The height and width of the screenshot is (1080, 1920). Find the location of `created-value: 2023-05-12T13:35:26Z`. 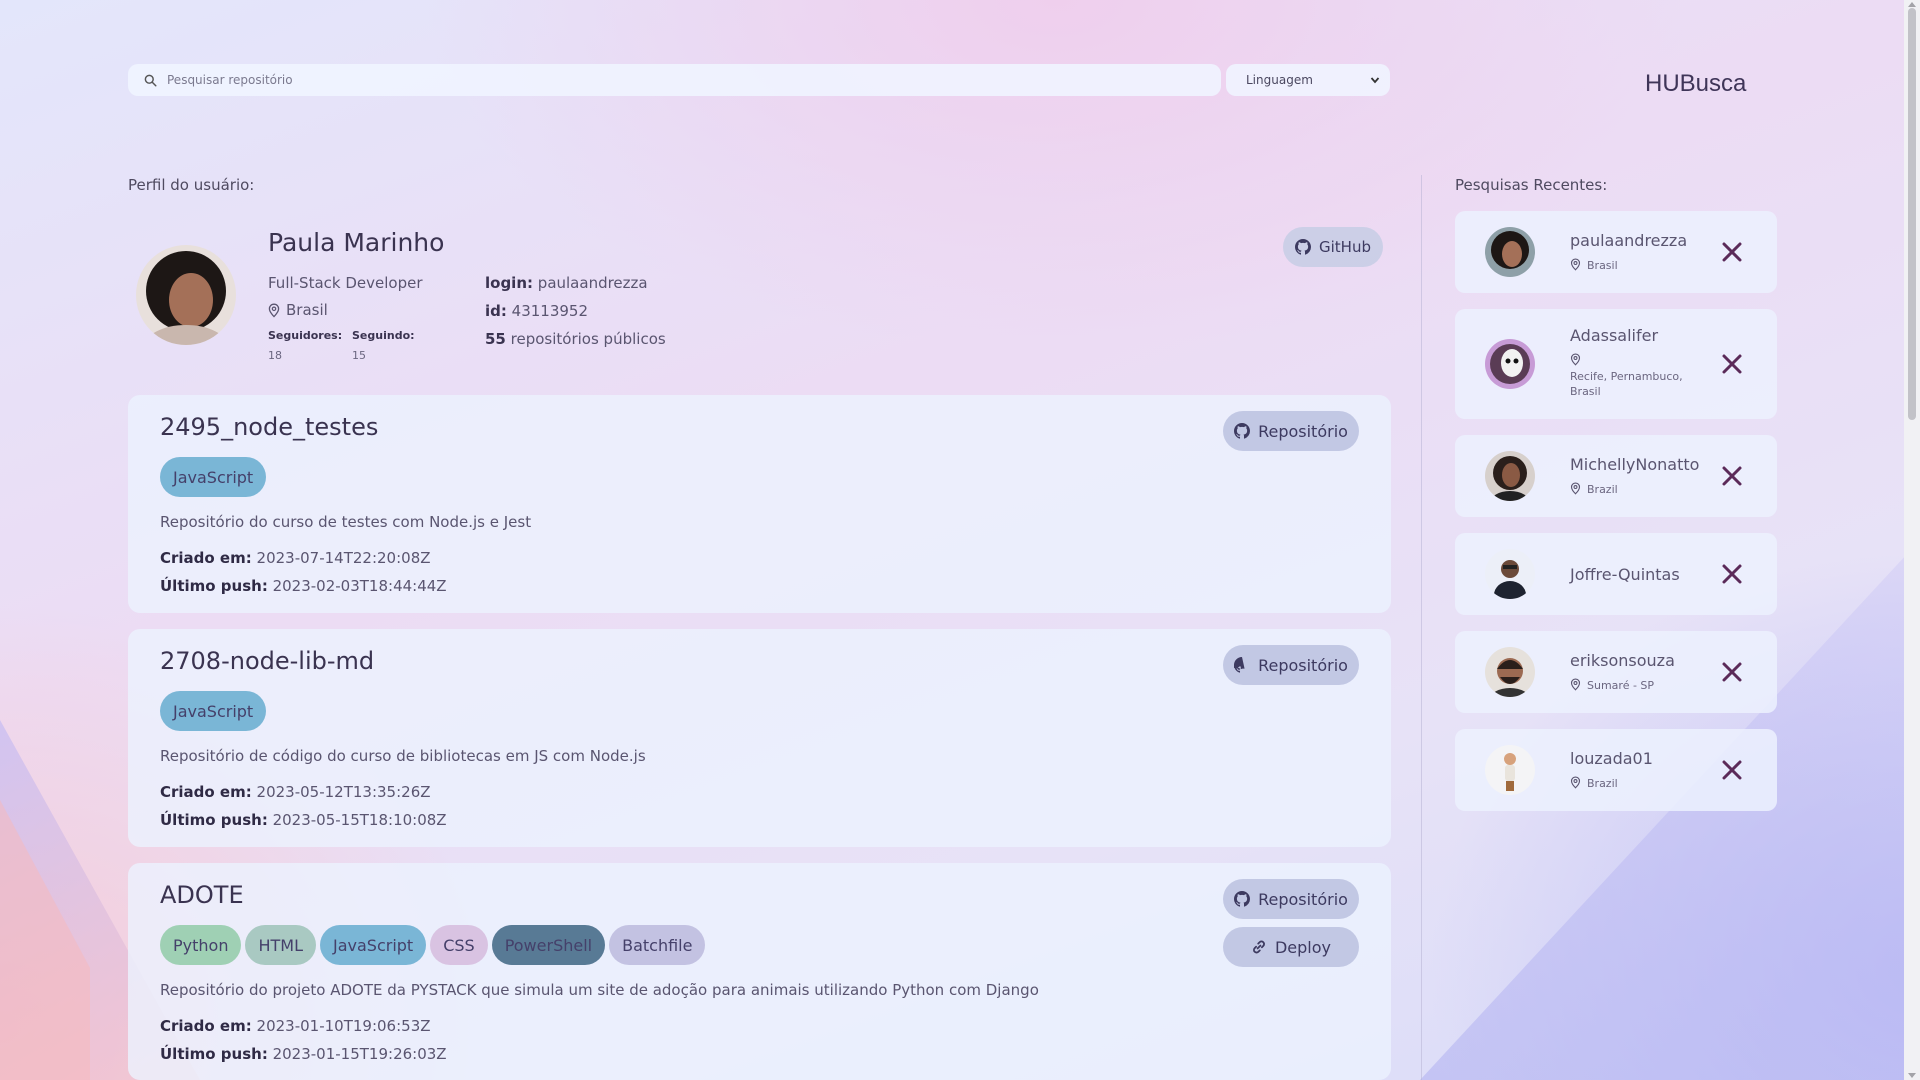

created-value: 2023-05-12T13:35:26Z is located at coordinates (343, 792).